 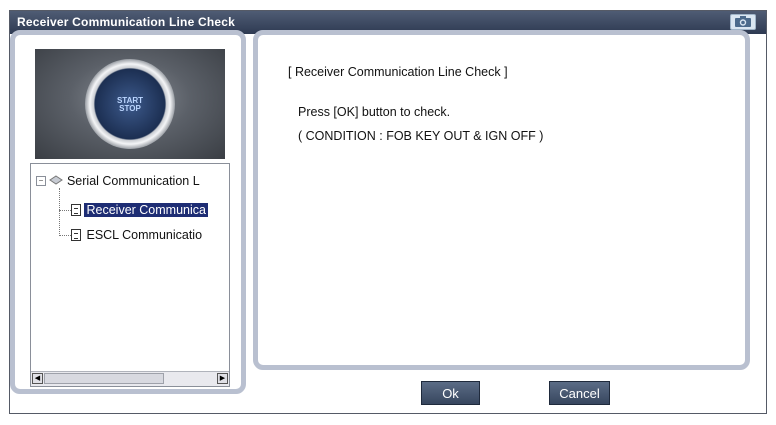 I want to click on tree-item-label: Receiver Communica, so click(x=146, y=209).